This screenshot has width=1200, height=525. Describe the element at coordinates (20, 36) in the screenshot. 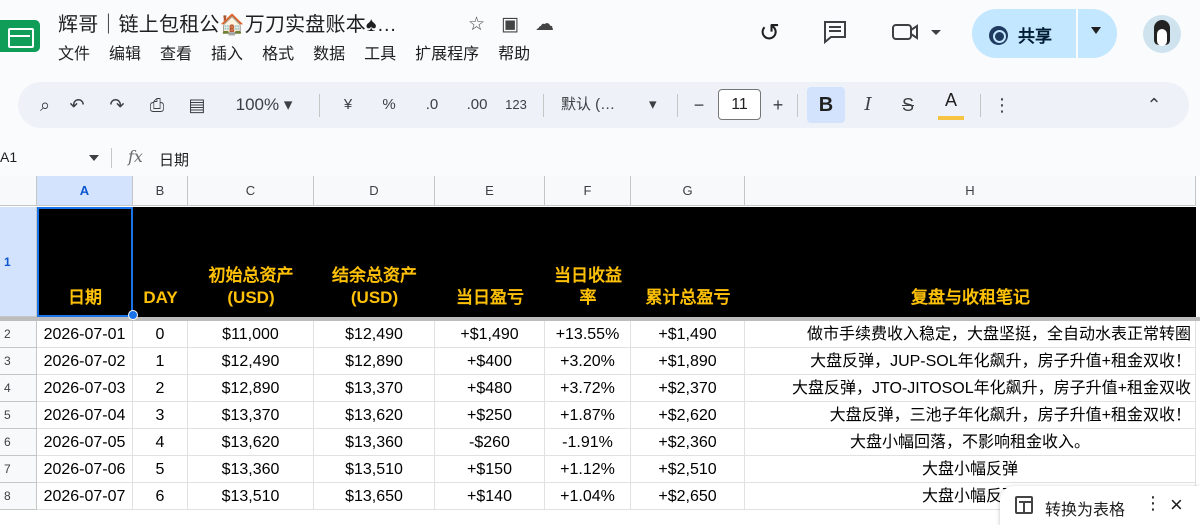

I see `sheets-logo-icon` at that location.